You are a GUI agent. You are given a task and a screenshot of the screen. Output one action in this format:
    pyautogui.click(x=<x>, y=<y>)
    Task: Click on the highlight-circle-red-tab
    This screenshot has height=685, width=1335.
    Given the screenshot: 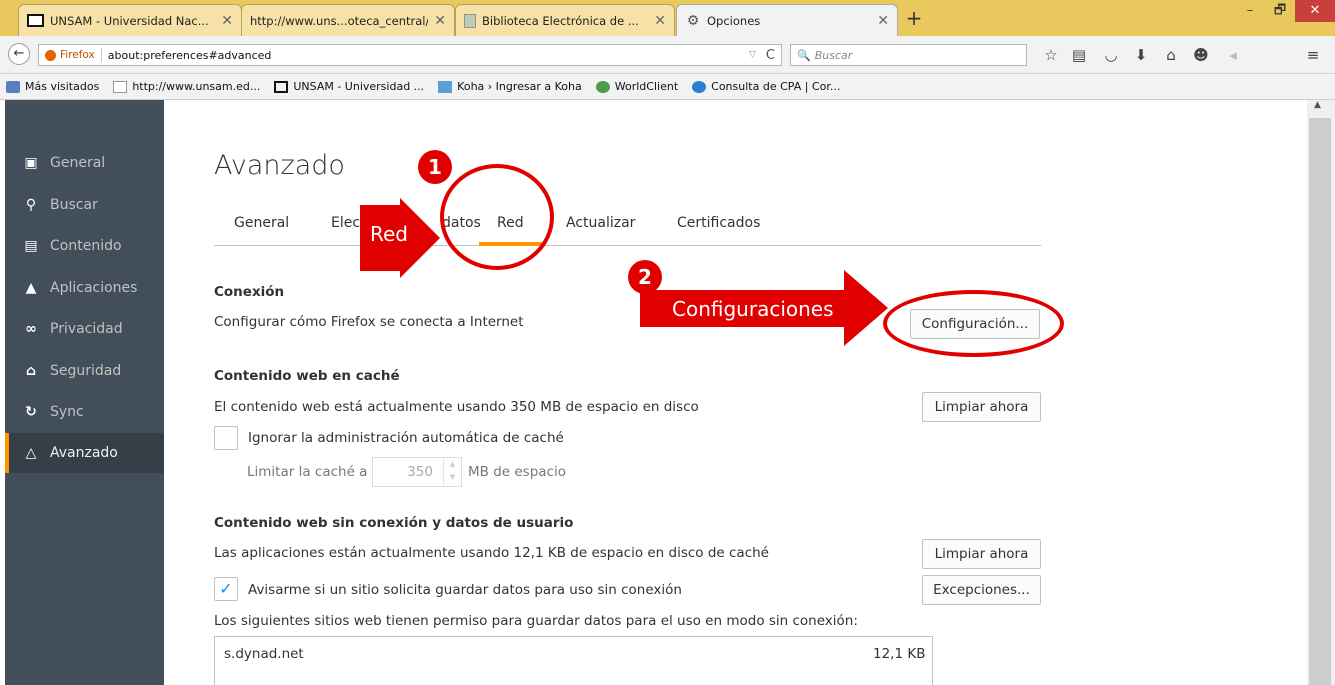 What is the action you would take?
    pyautogui.click(x=497, y=217)
    